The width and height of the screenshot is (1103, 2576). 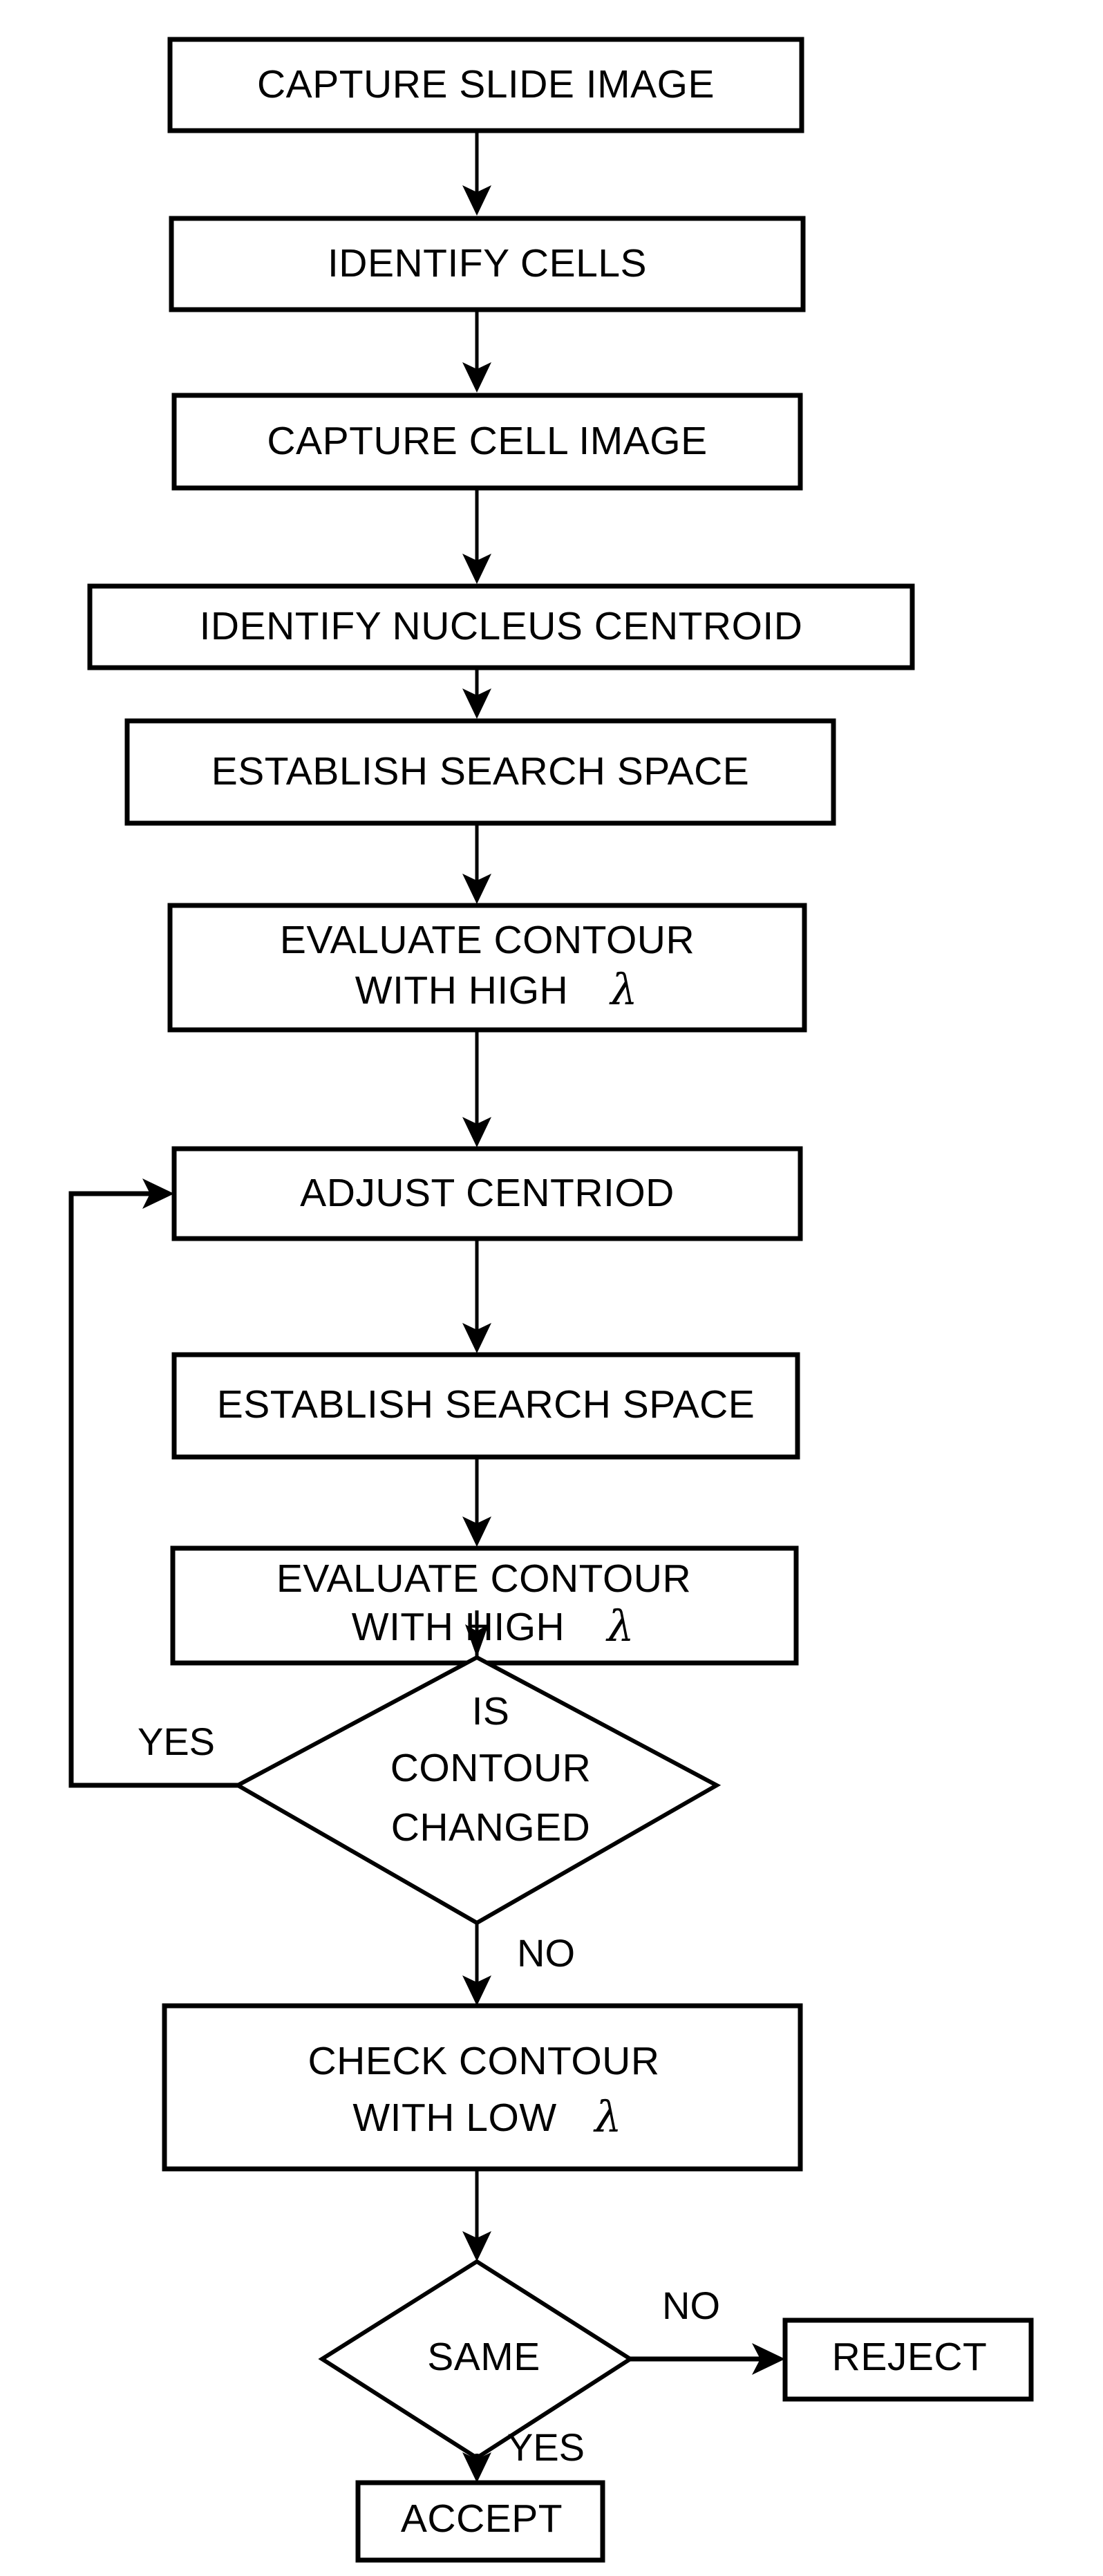 I want to click on node-capture-slide-image: CAPTURE SLIDE IMAGE, so click(x=485, y=85).